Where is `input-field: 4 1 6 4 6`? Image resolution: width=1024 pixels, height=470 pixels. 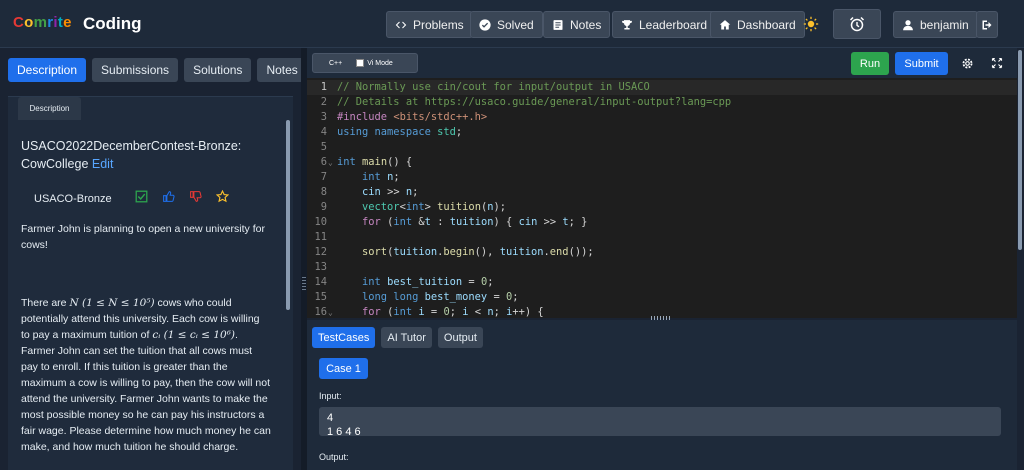
input-field: 4 1 6 4 6 is located at coordinates (660, 421).